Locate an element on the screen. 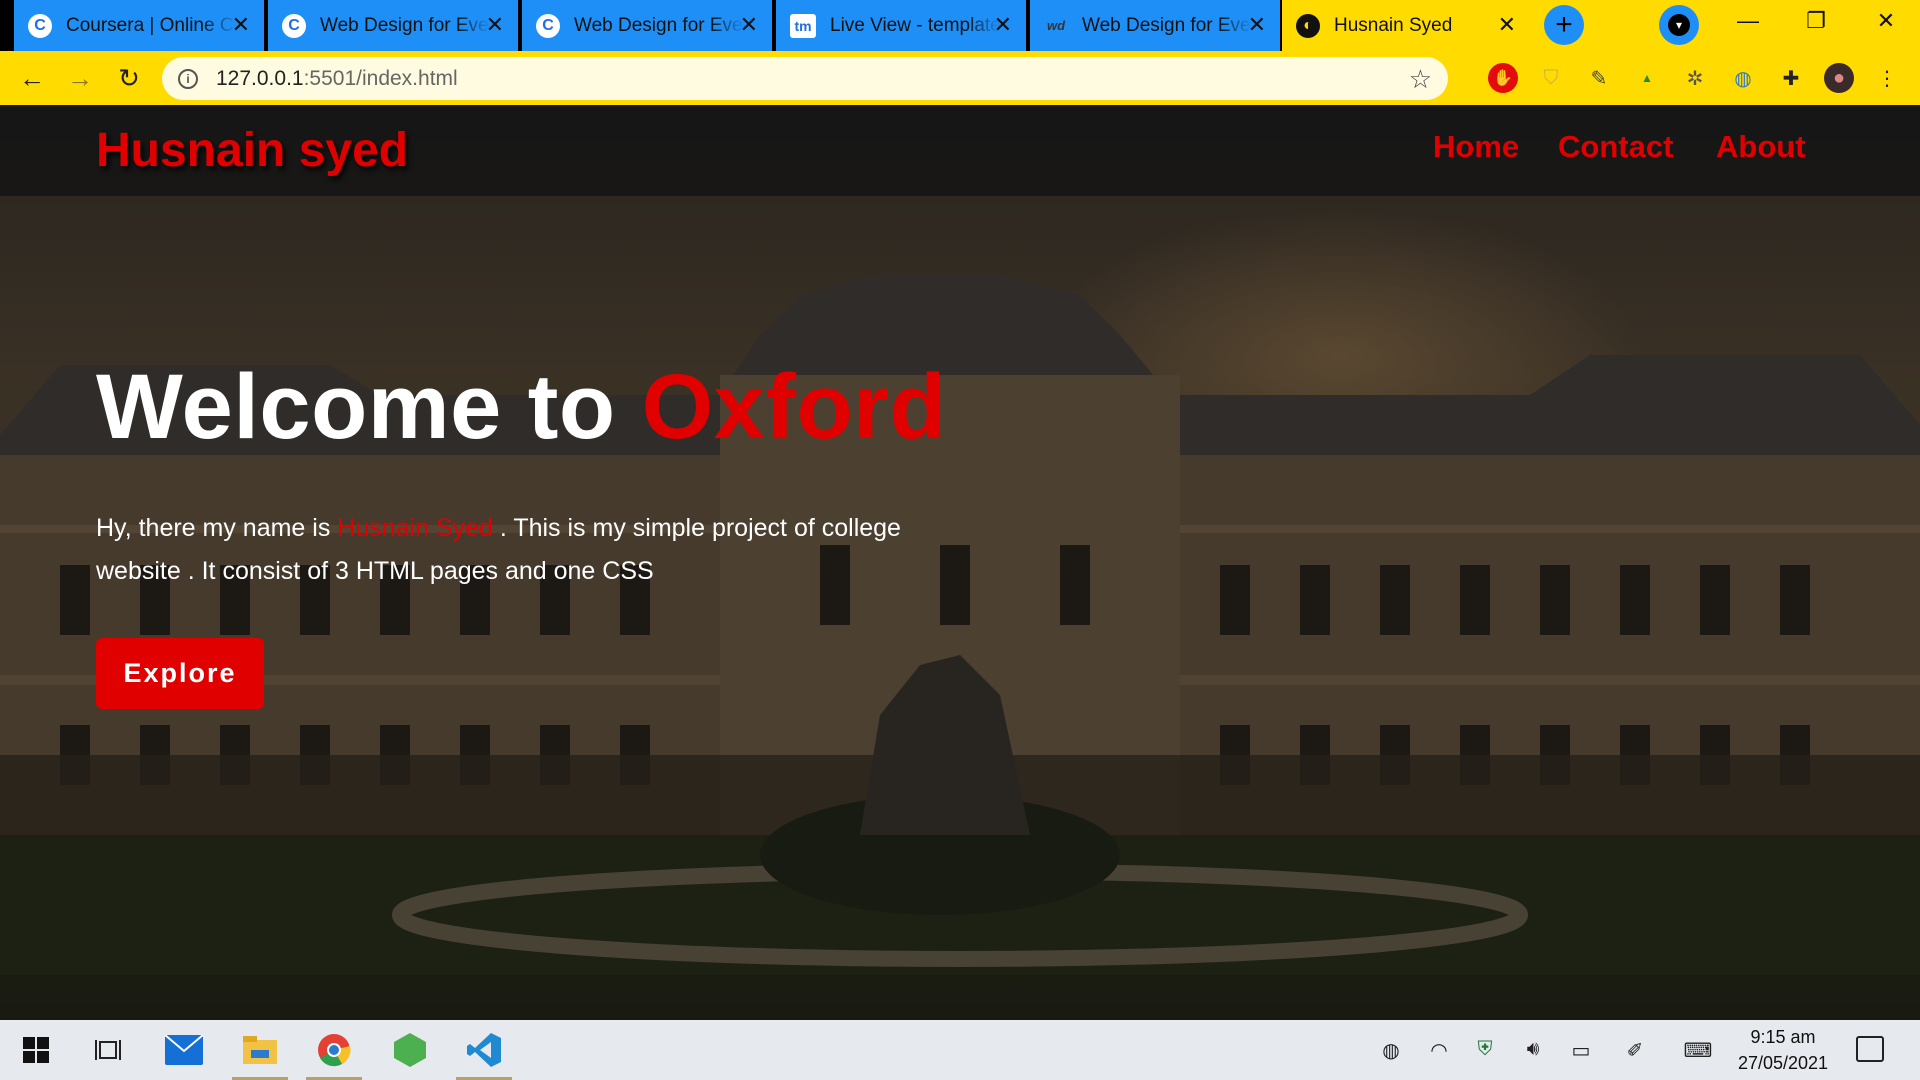  extensions-puzzle-icon: ✚ is located at coordinates (1791, 78).